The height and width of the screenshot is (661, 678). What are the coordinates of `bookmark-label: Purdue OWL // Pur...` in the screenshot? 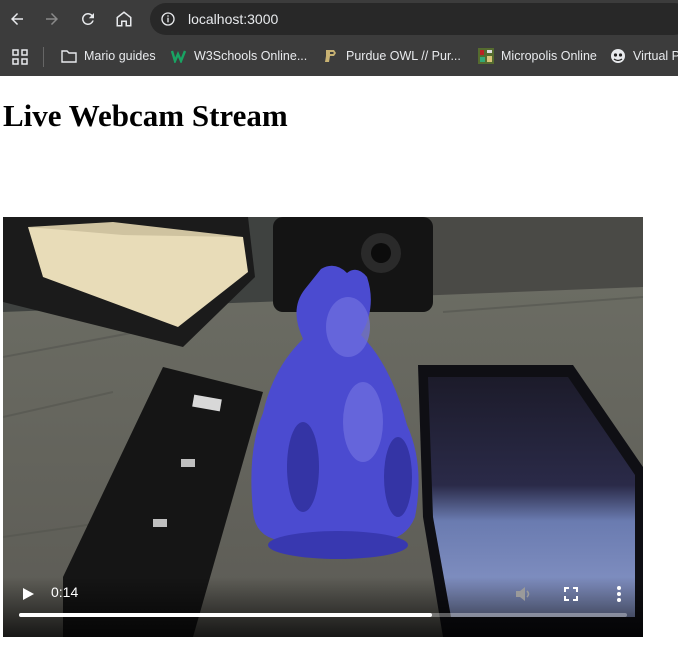 It's located at (403, 56).